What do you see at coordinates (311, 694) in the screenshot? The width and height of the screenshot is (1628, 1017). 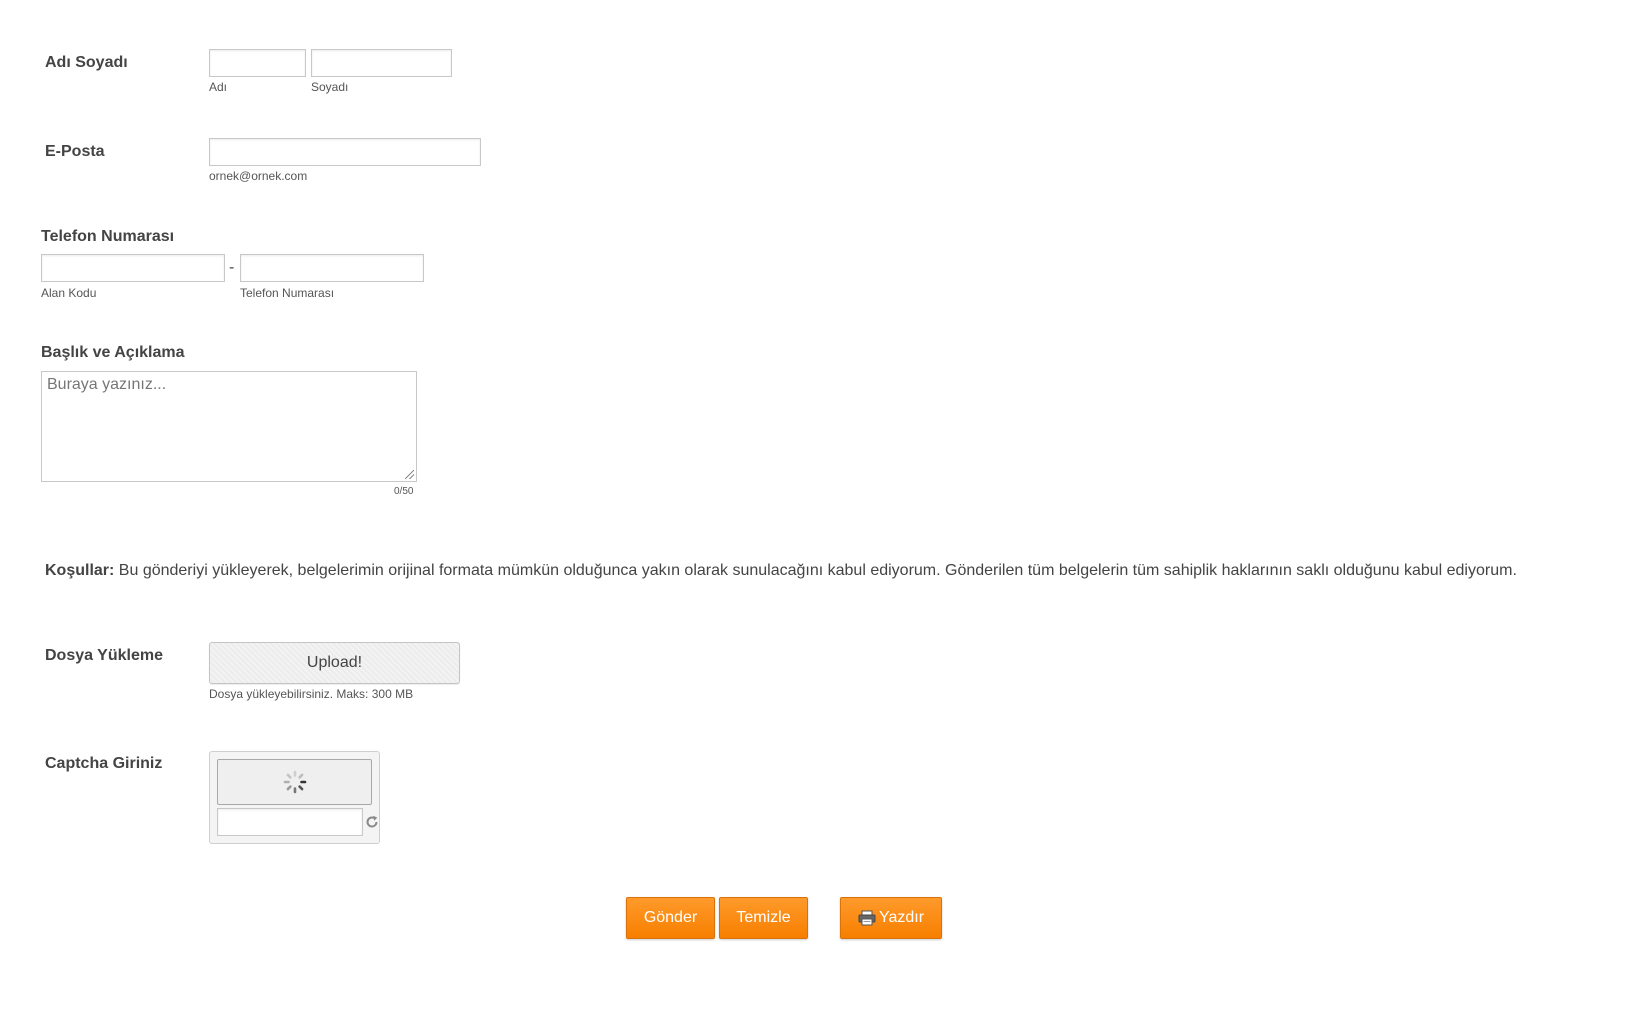 I see `upload-sublabel: Dosya yükleyebilirsiniz. Maks: 300 MB` at bounding box center [311, 694].